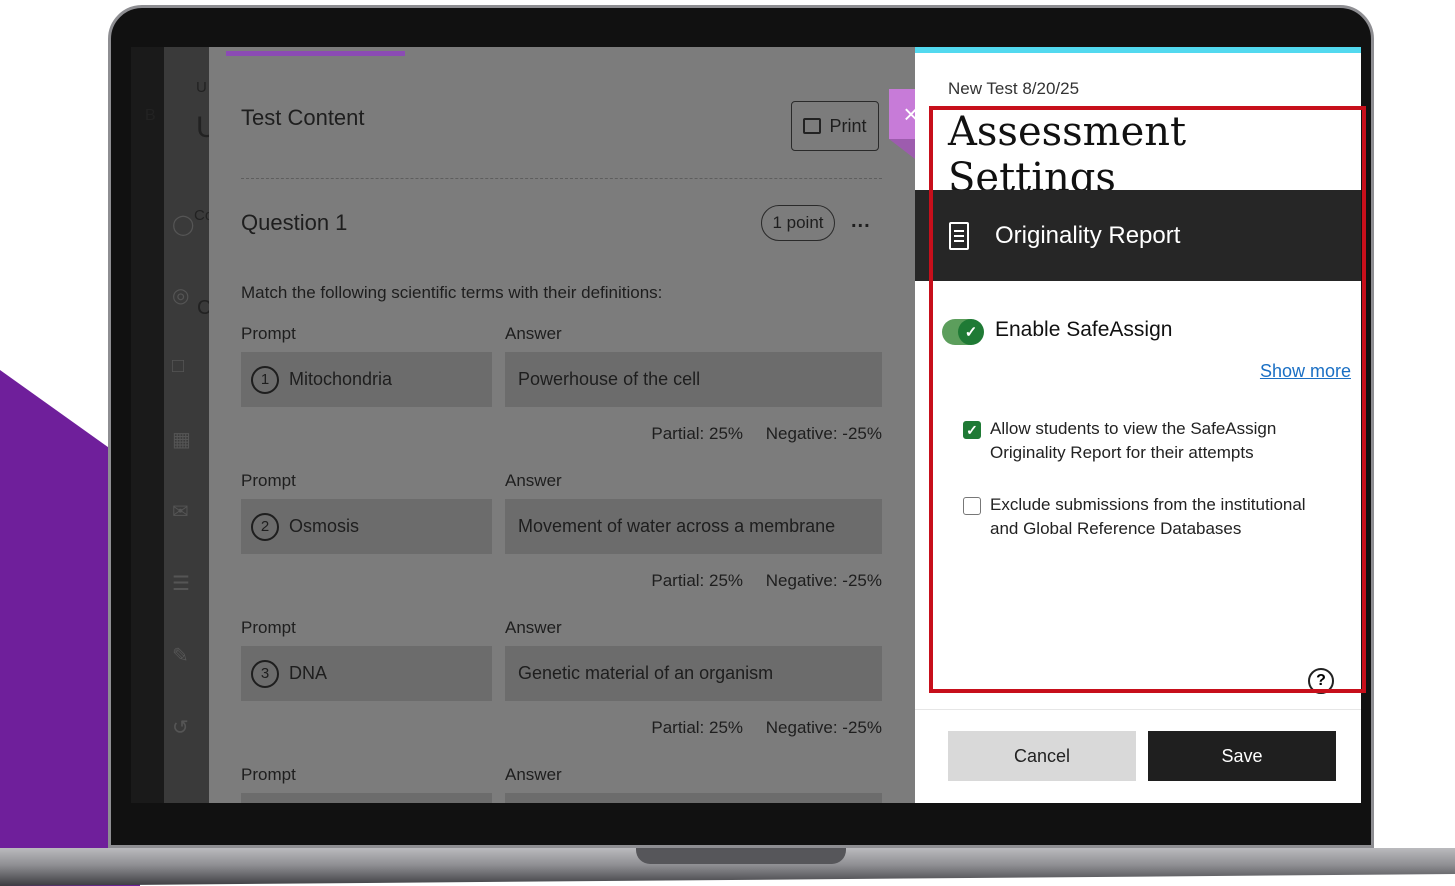 The height and width of the screenshot is (886, 1455). I want to click on answer-text: Genetic material of an organism, so click(646, 673).